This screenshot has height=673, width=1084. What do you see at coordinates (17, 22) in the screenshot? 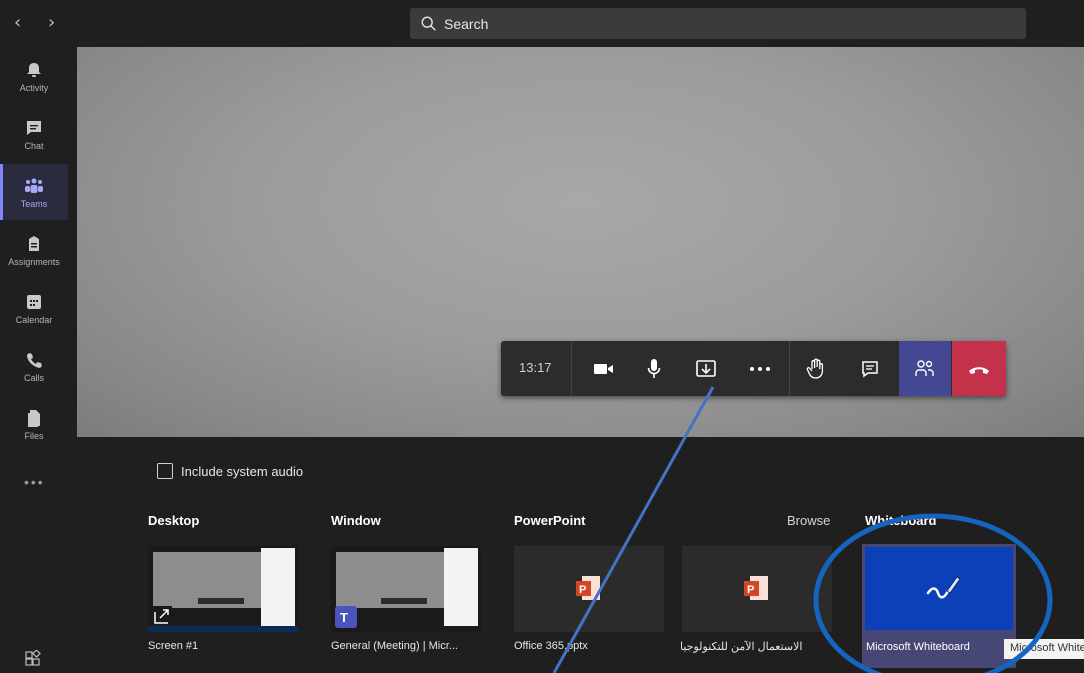
I see `back-arrow-icon: ‹` at bounding box center [17, 22].